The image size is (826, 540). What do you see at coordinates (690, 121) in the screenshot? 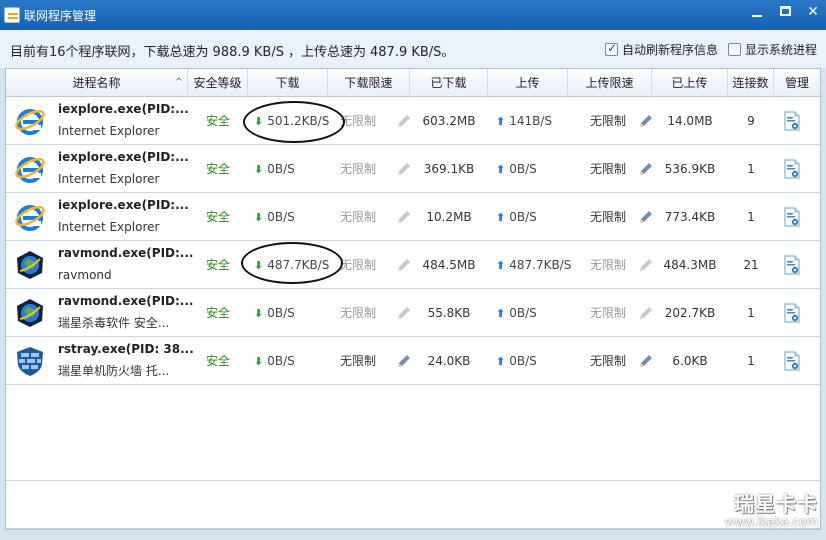
I see `uploaded-total: 14.0MB` at bounding box center [690, 121].